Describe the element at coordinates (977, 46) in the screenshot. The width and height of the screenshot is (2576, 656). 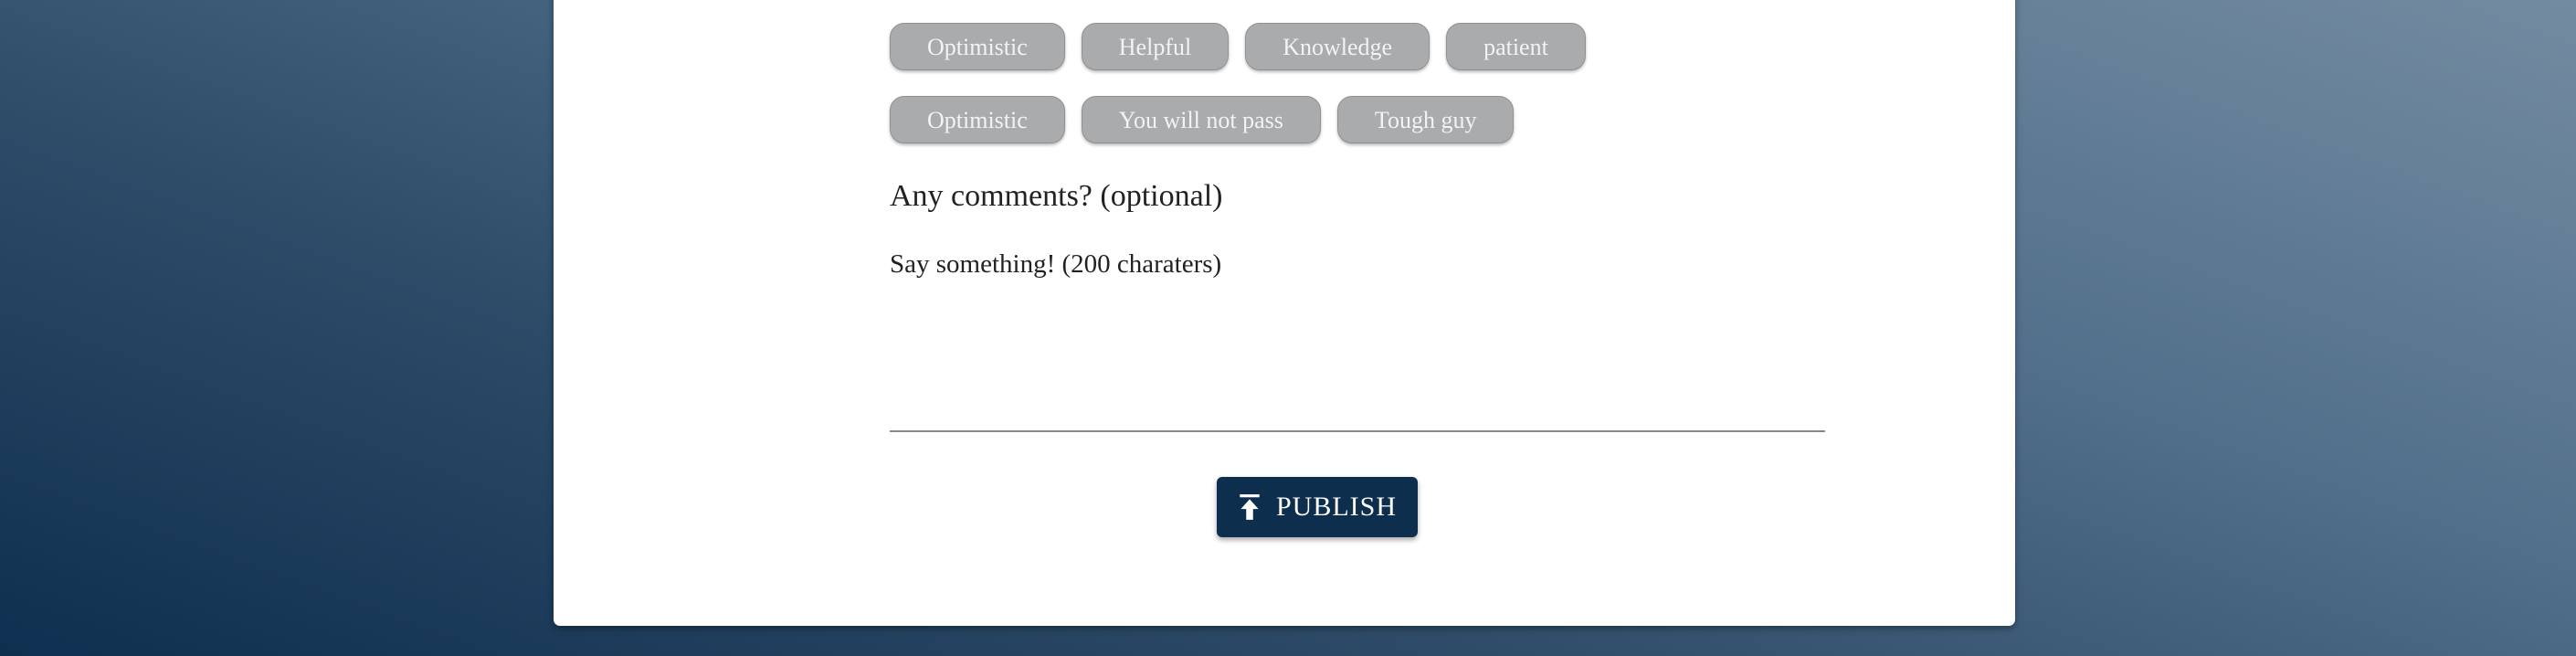
I see `tag-chip-optimistic: Optimistic` at that location.